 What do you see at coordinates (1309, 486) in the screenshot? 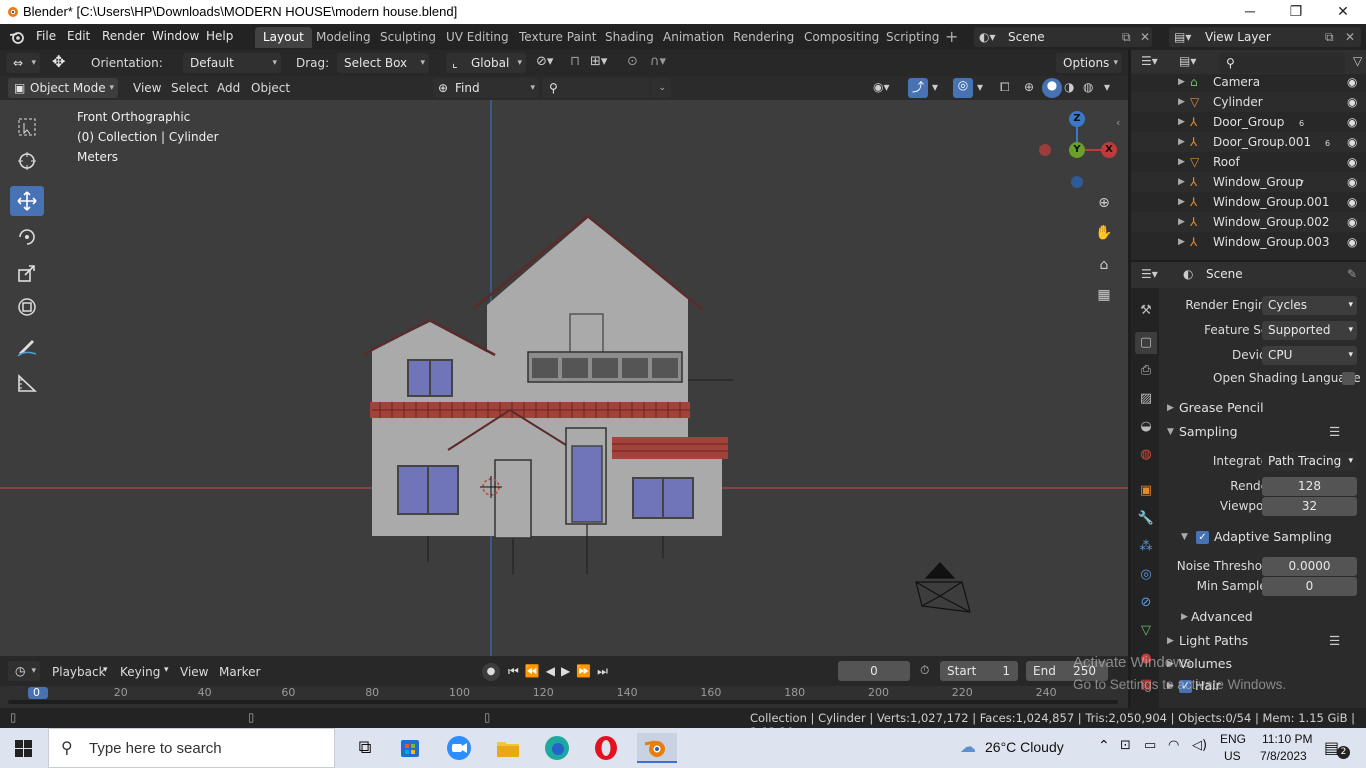
I see `render-samples-field: 128` at bounding box center [1309, 486].